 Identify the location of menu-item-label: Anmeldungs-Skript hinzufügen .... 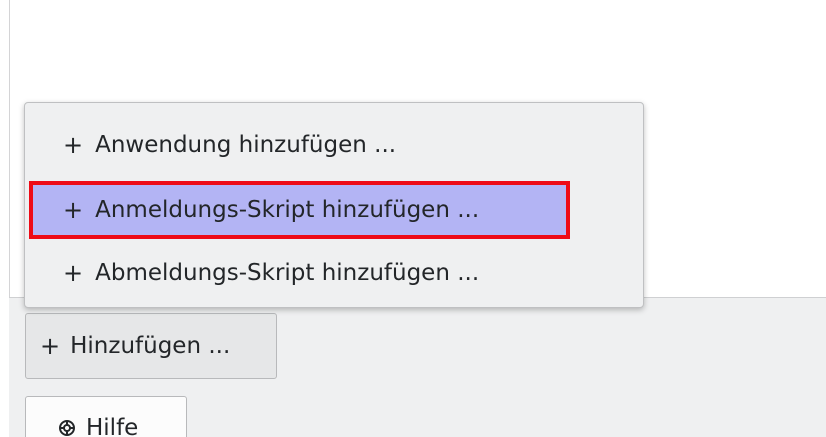
(287, 210).